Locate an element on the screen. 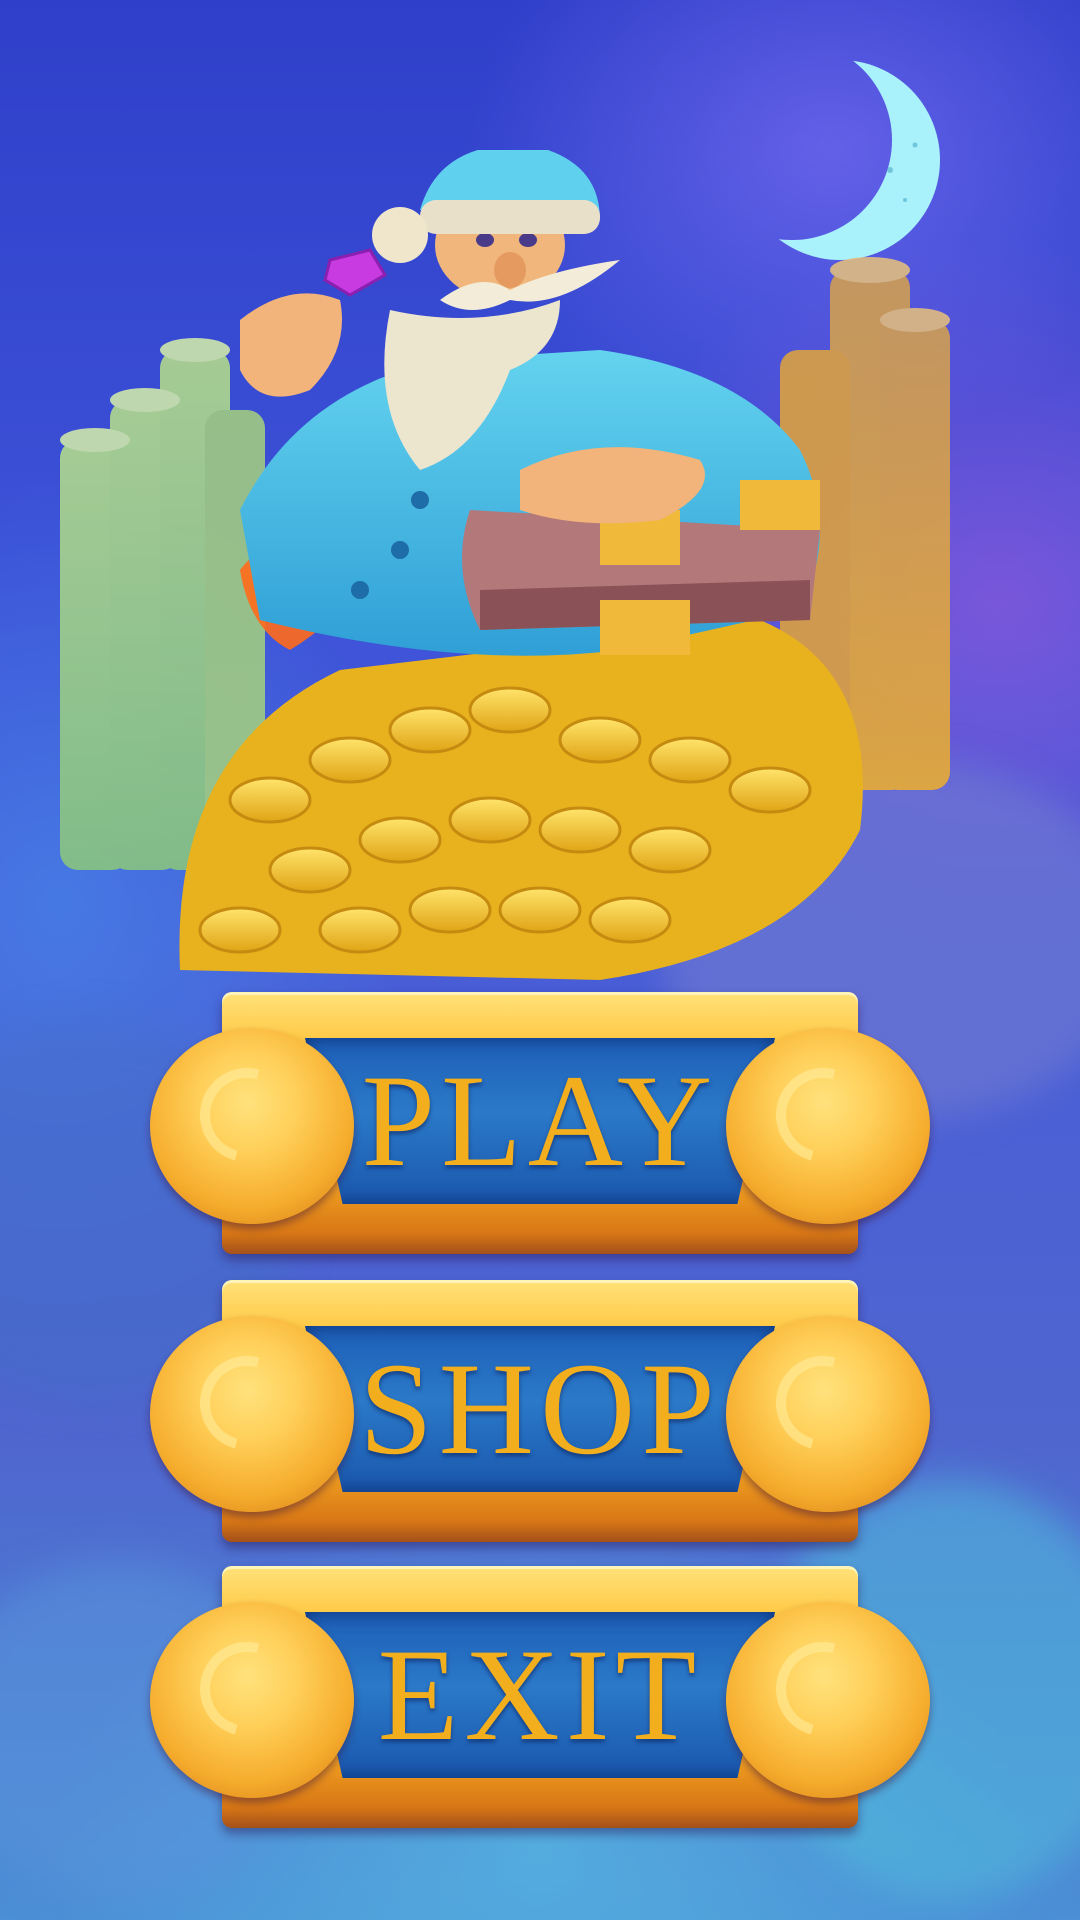 This screenshot has width=1080, height=1920. play-button: PLAY is located at coordinates (540, 1123).